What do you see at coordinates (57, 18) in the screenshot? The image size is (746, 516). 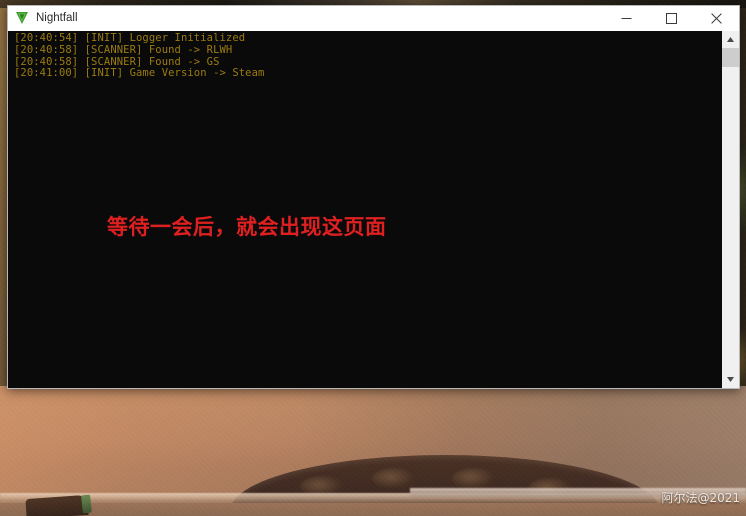 I see `window-title: Nightfall` at bounding box center [57, 18].